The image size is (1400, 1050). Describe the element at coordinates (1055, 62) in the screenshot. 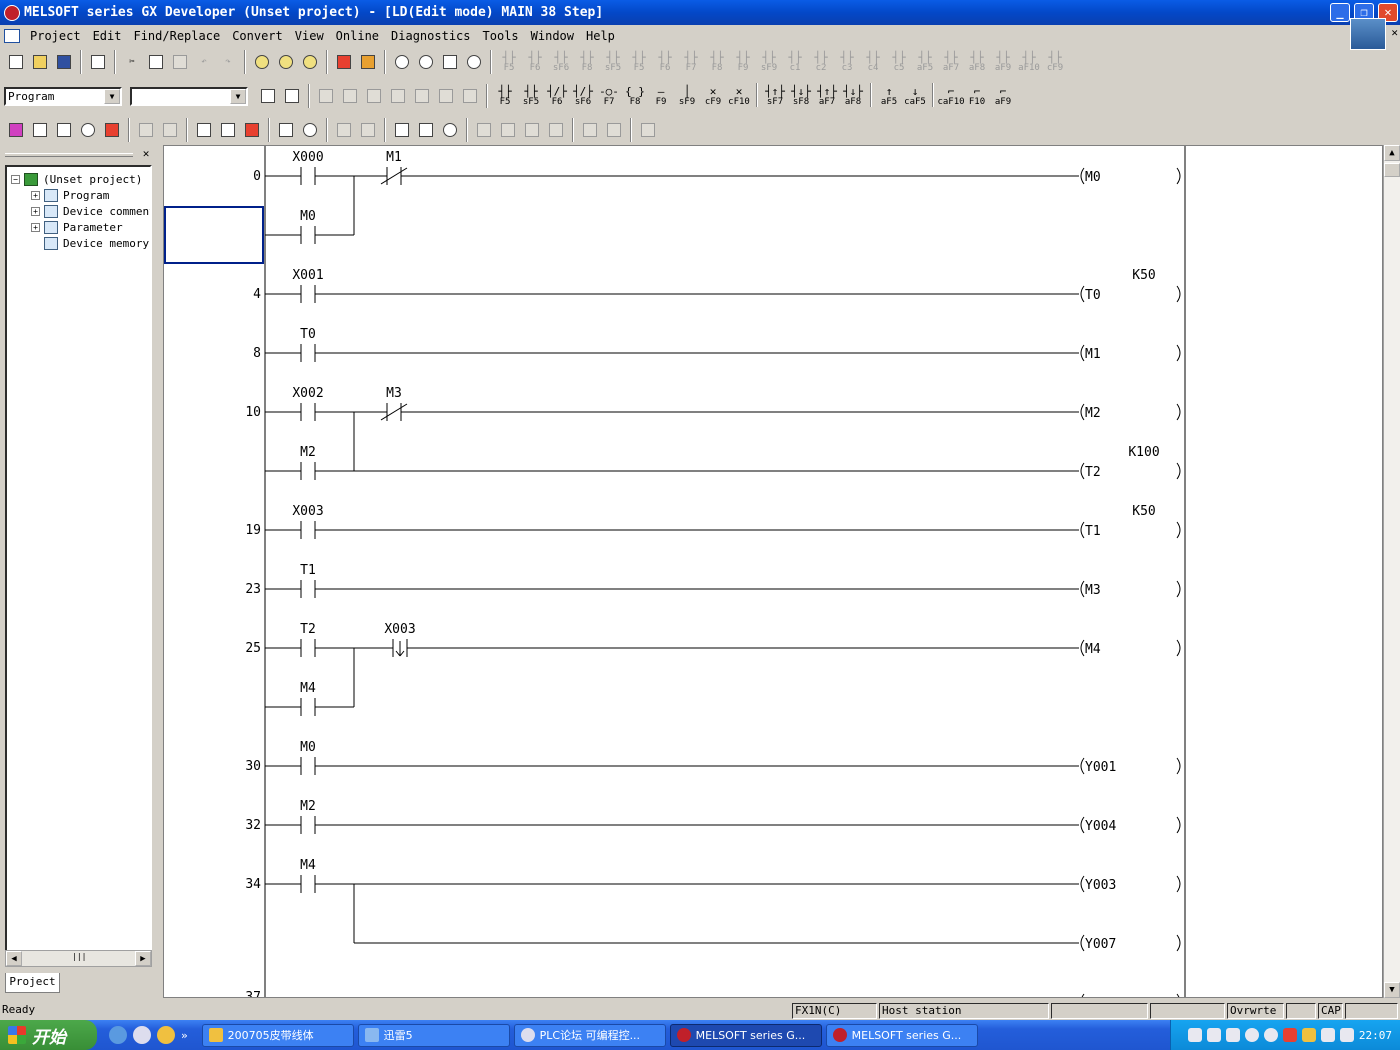

I see `ladder-key-cf9-icon: ┤├ cF9` at that location.